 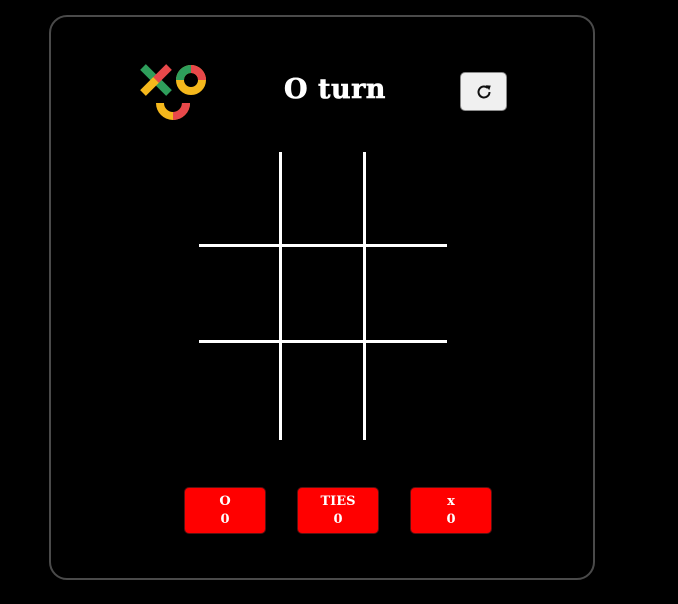 I want to click on score-ties: TIES 0, so click(x=338, y=510).